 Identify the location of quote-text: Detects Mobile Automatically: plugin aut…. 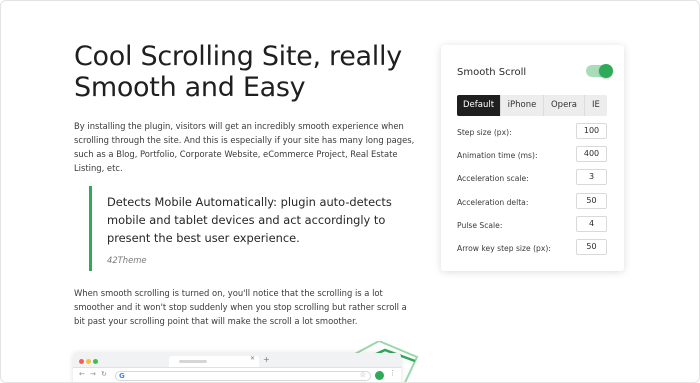
(249, 220).